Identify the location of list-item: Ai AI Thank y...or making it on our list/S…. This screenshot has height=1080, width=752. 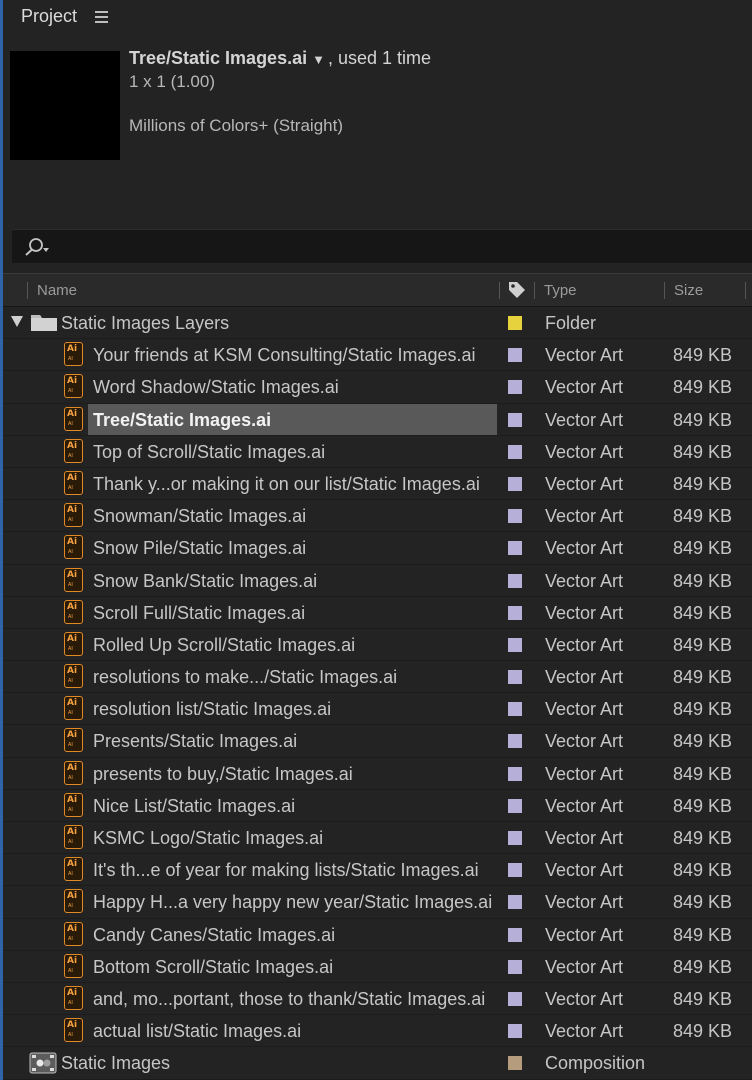
(377, 484).